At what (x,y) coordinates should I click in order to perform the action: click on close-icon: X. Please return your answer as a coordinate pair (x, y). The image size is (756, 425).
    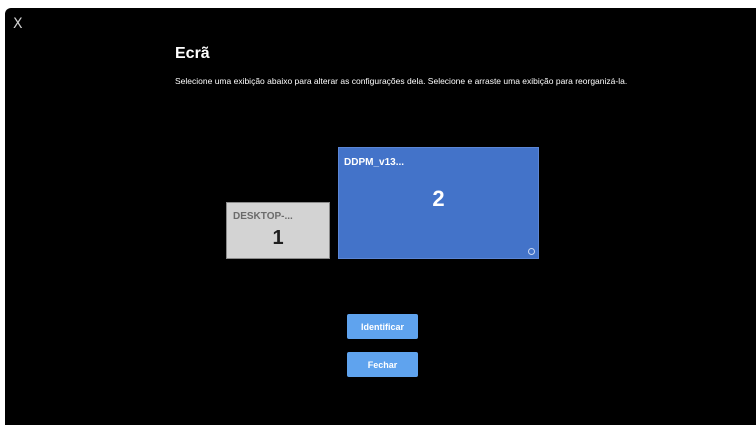
    Looking at the image, I should click on (20, 24).